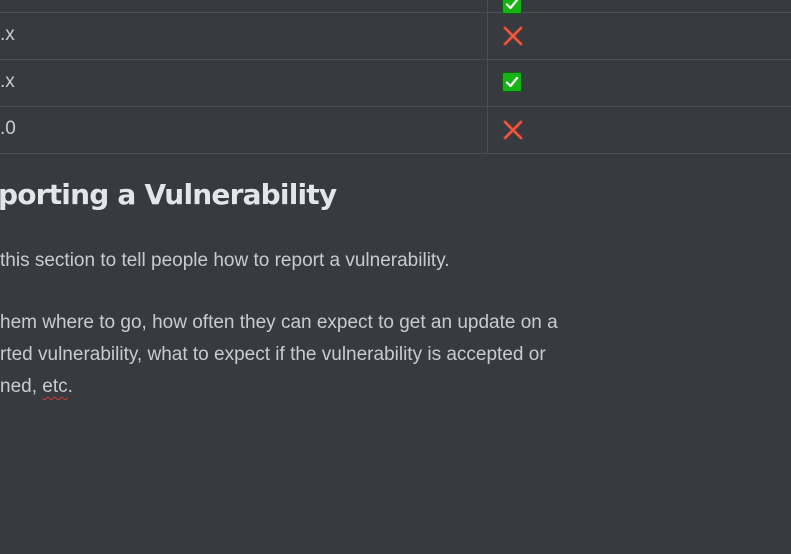 The height and width of the screenshot is (554, 791). I want to click on section-heading: porting a Vulnerability, so click(168, 194).